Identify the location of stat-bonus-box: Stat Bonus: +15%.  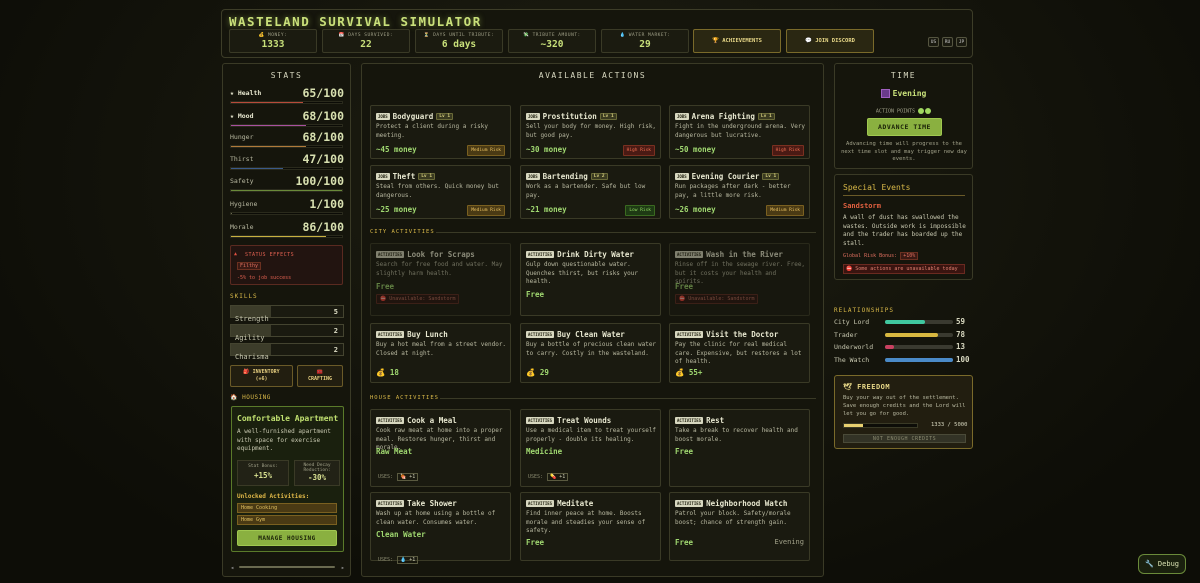
(263, 473).